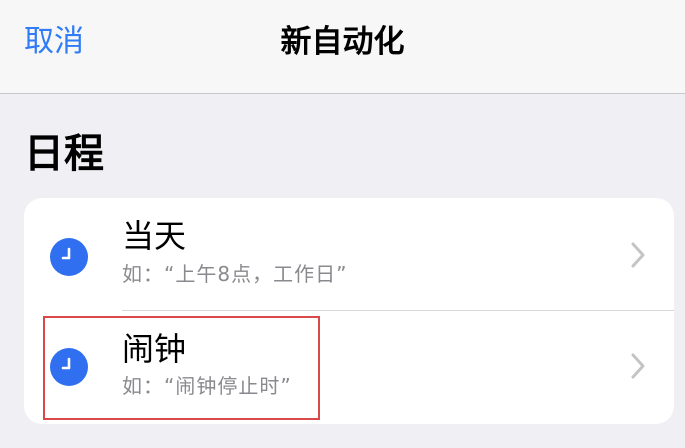  I want to click on option-title: 闹钟, so click(154, 349).